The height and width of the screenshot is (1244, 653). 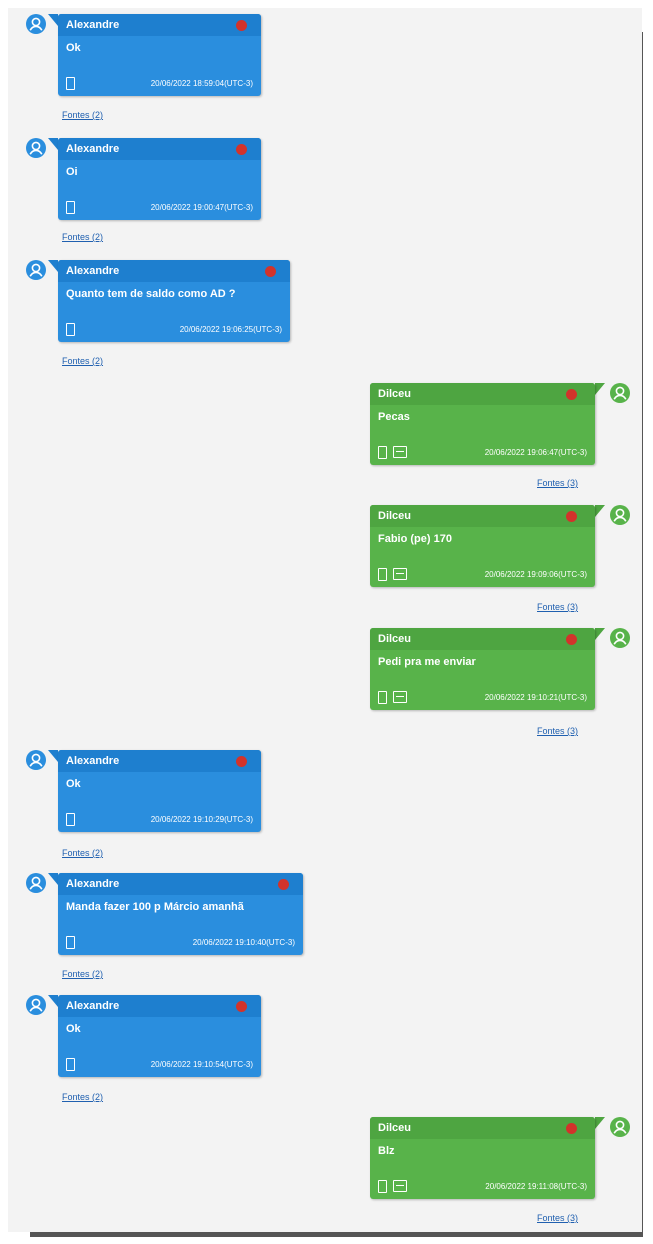 I want to click on message-text: Quanto tem de saldo como AD ?, so click(x=151, y=294).